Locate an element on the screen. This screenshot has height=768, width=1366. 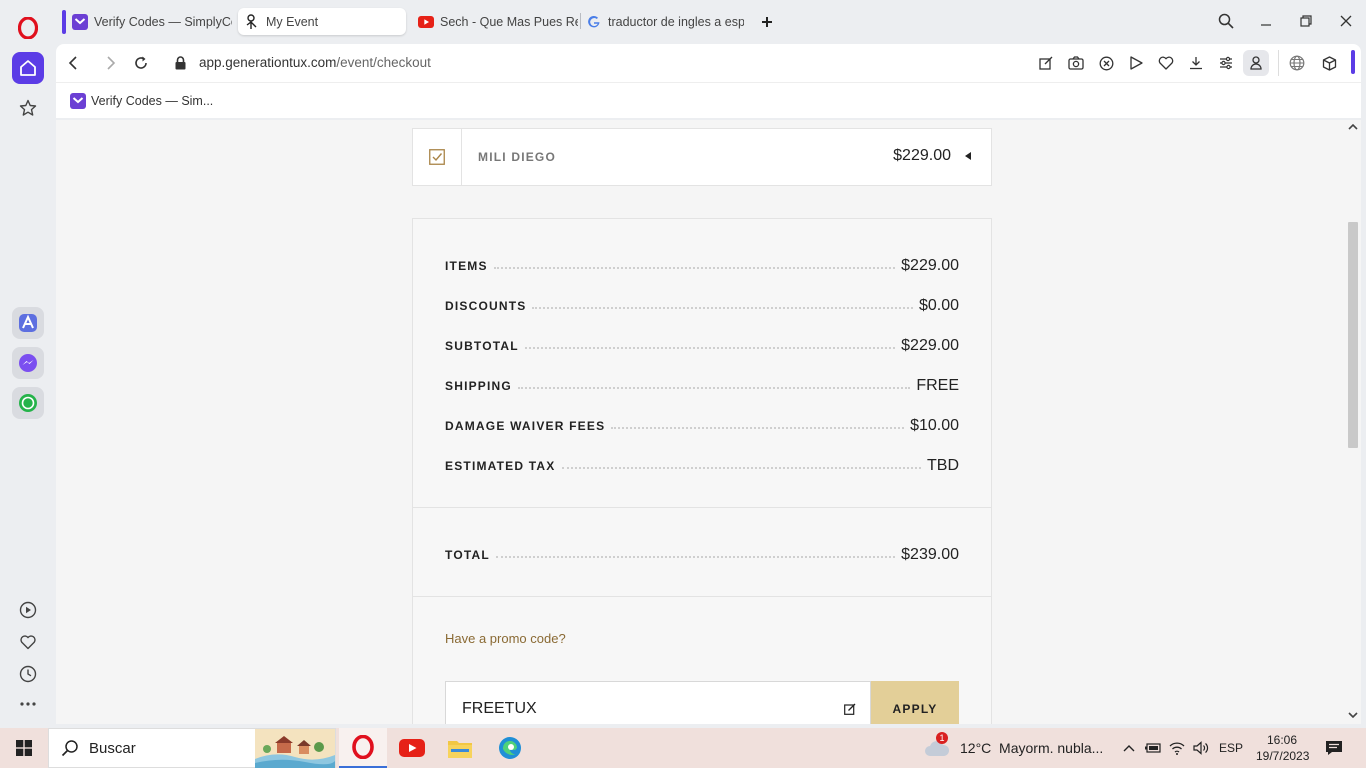
promo-code-link: Have a promo code? is located at coordinates (505, 638).